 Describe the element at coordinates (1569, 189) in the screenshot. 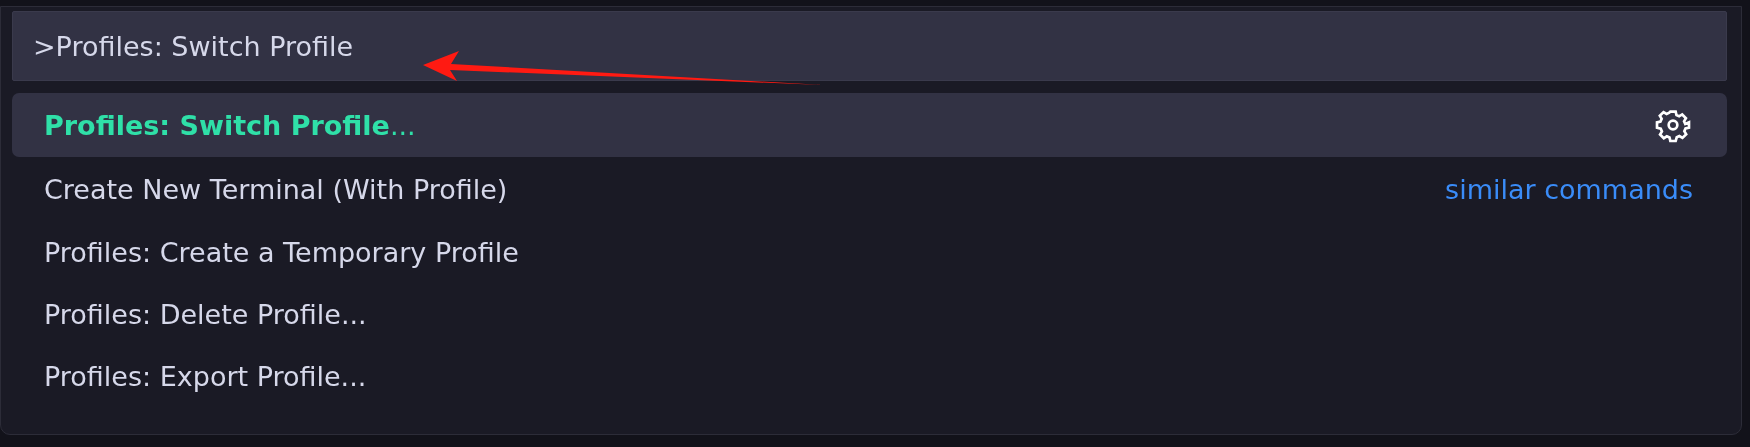

I see `similar-commands-link: similar commands` at that location.